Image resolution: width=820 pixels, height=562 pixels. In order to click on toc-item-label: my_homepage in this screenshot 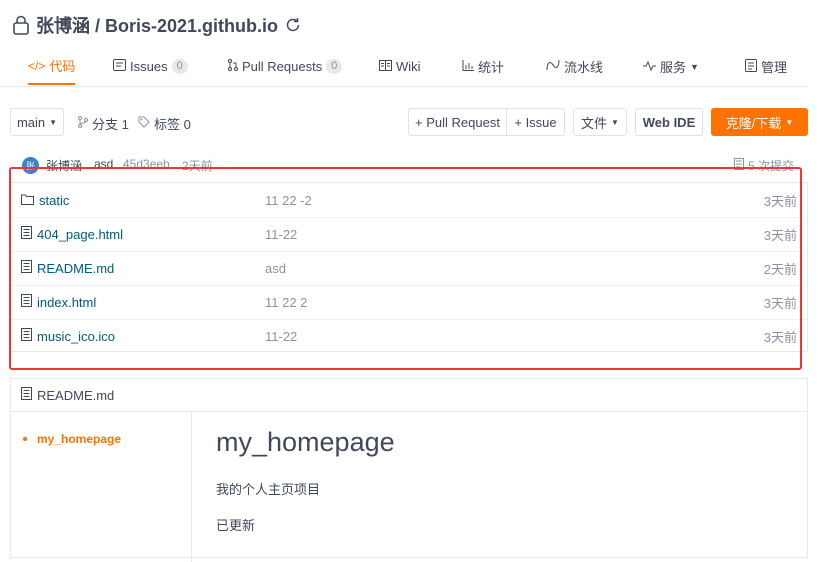, I will do `click(79, 439)`.